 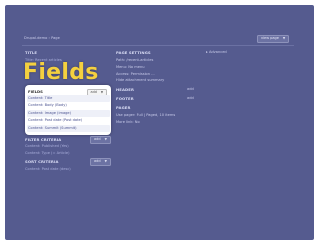 What do you see at coordinates (128, 122) in the screenshot?
I see `pager-more-link: More link: No` at bounding box center [128, 122].